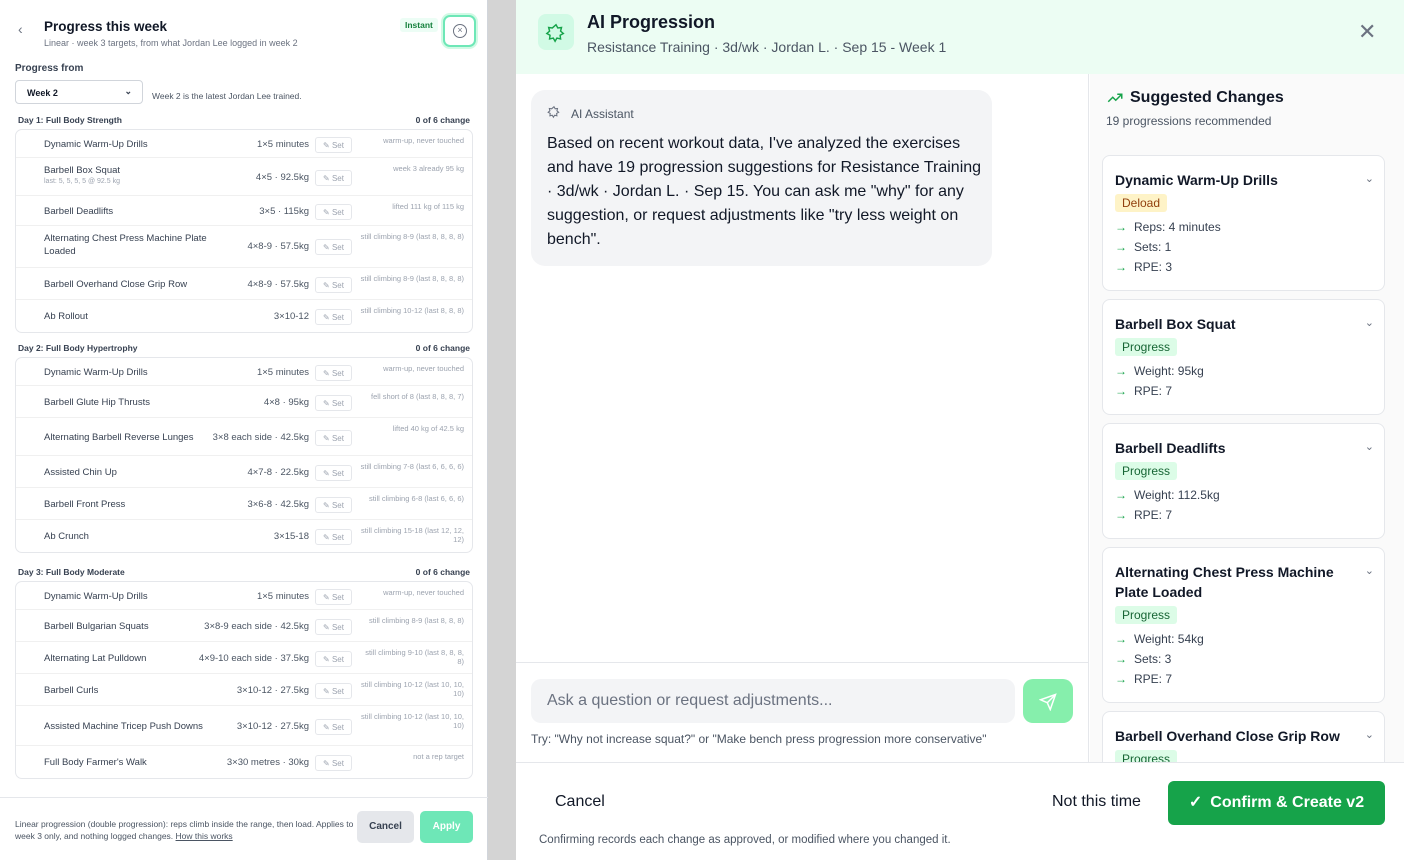 This screenshot has height=860, width=1404. I want to click on apply-button: Apply, so click(446, 827).